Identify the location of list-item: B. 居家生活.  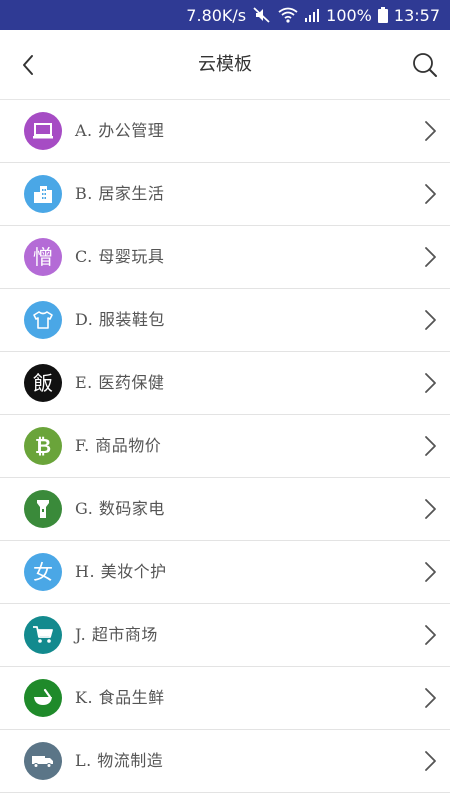
(225, 194).